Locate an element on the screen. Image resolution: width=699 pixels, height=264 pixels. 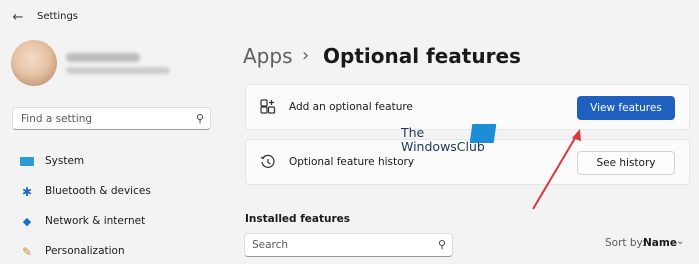
installed-features-heading: Installed features is located at coordinates (298, 219).